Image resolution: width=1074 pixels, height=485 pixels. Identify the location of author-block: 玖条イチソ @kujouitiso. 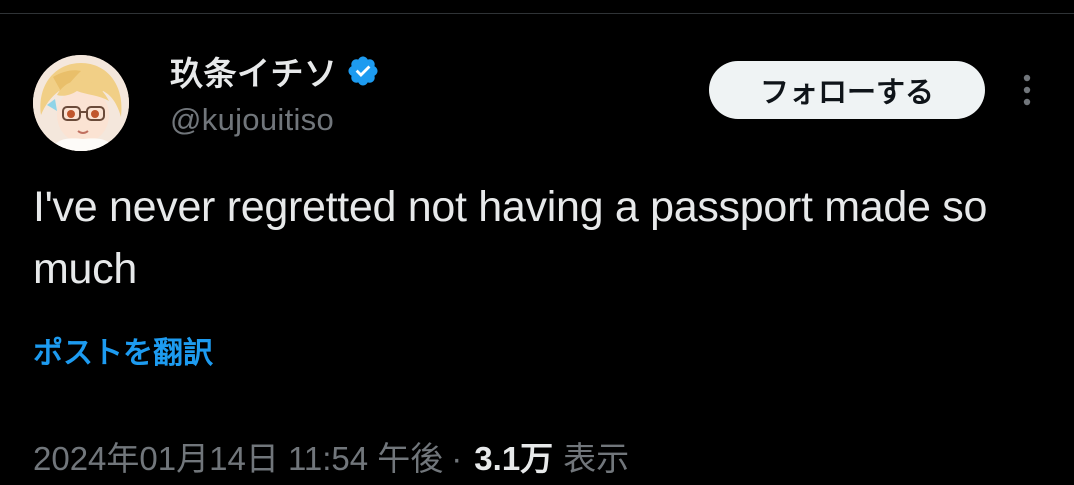
(275, 94).